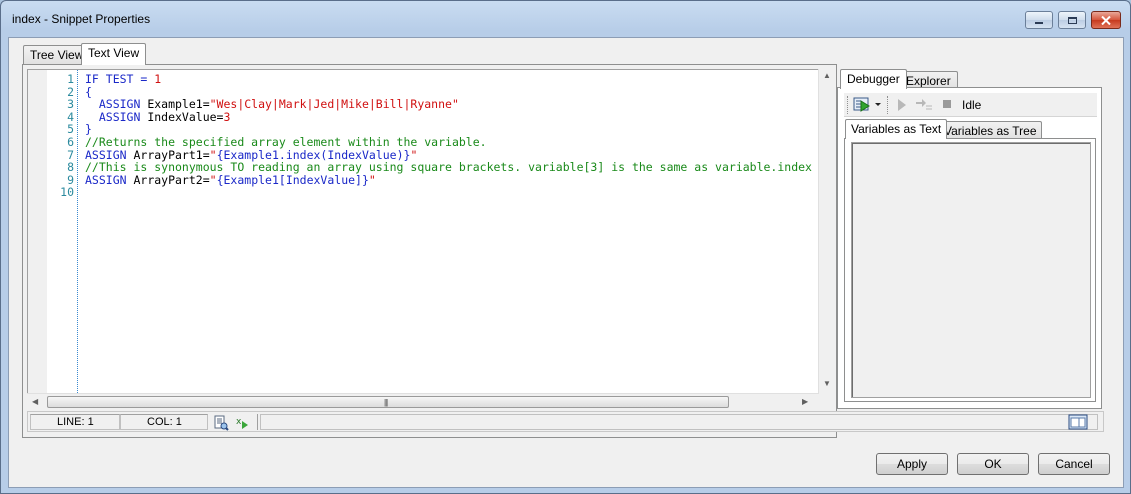  I want to click on tab-variables-as-tree: Variables as Tree, so click(990, 130).